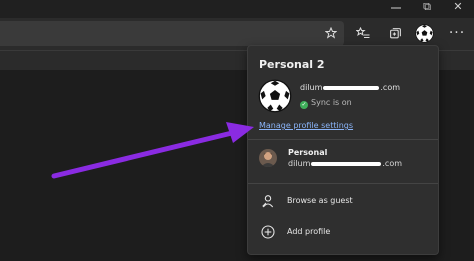 The height and width of the screenshot is (261, 474). Describe the element at coordinates (320, 200) in the screenshot. I see `browse-as-guest-label: Browse as guest` at that location.